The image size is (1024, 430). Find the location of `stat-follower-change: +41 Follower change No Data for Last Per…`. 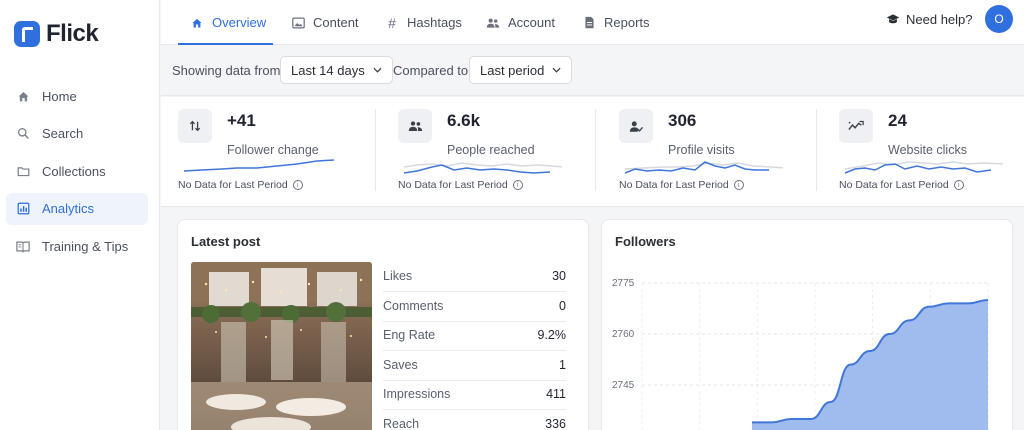

stat-follower-change: +41 Follower change No Data for Last Per… is located at coordinates (278, 154).